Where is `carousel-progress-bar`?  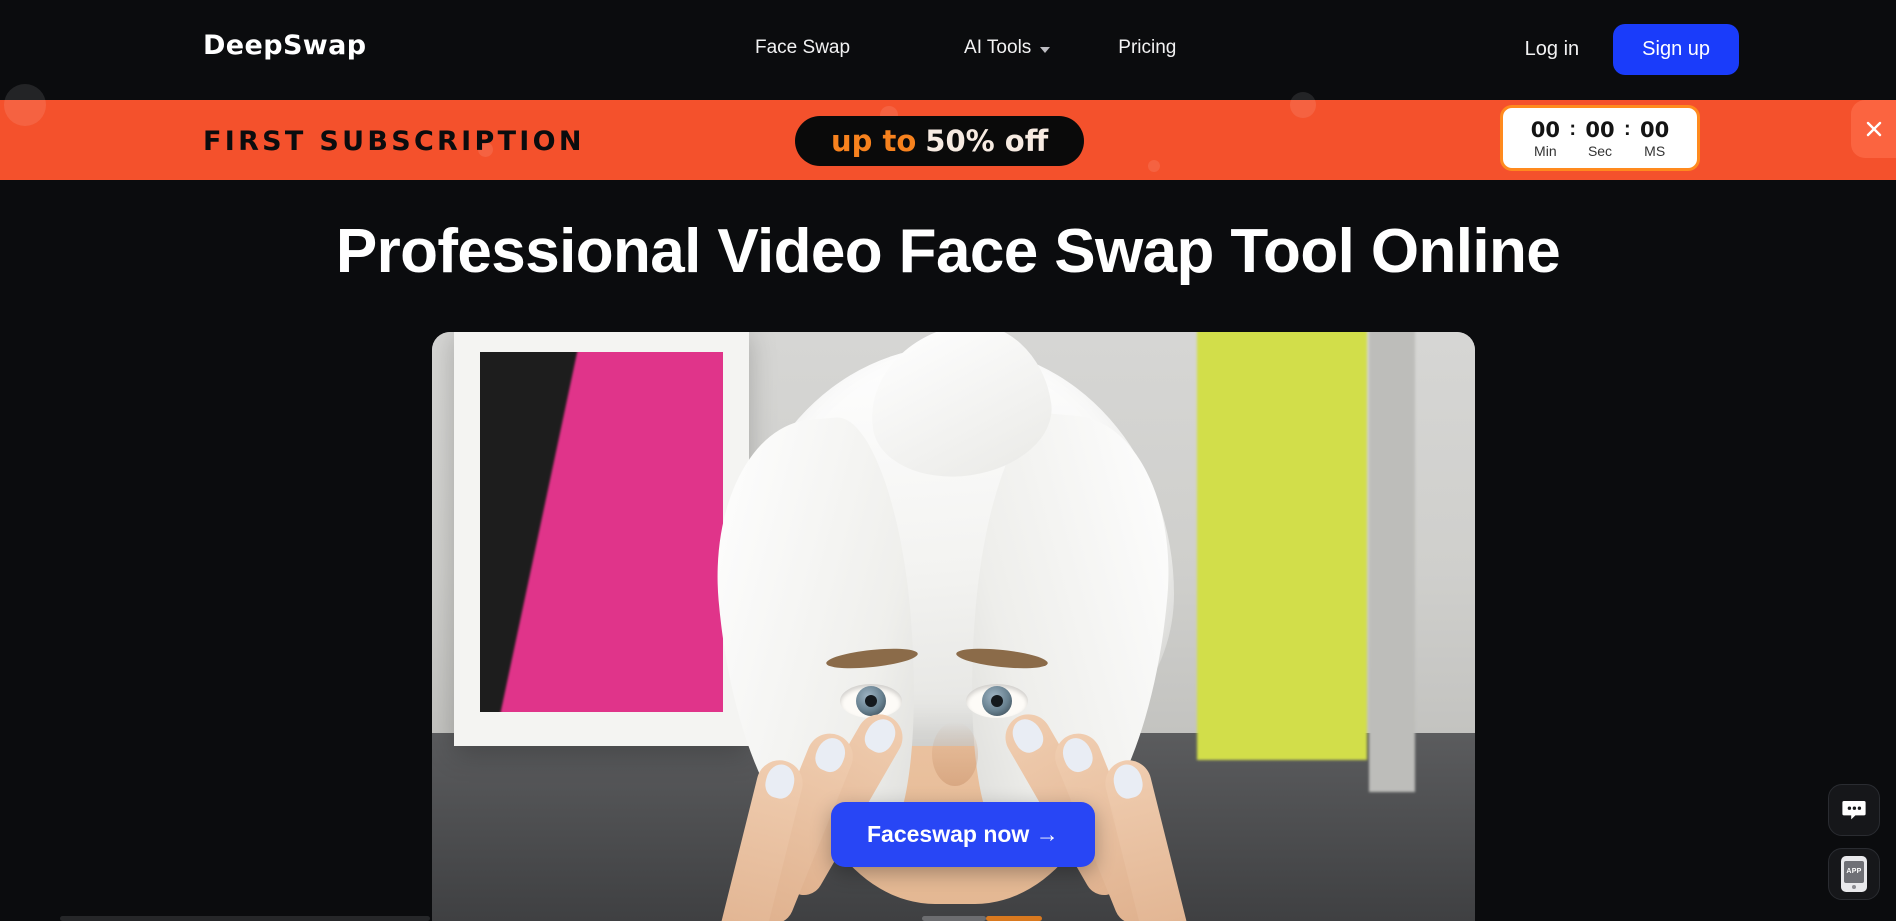 carousel-progress-bar is located at coordinates (948, 918).